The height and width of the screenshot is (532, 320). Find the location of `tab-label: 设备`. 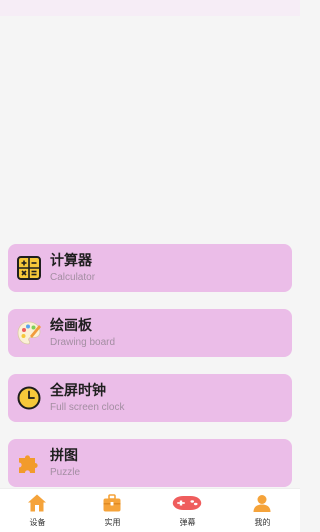

tab-label: 设备 is located at coordinates (37, 522).